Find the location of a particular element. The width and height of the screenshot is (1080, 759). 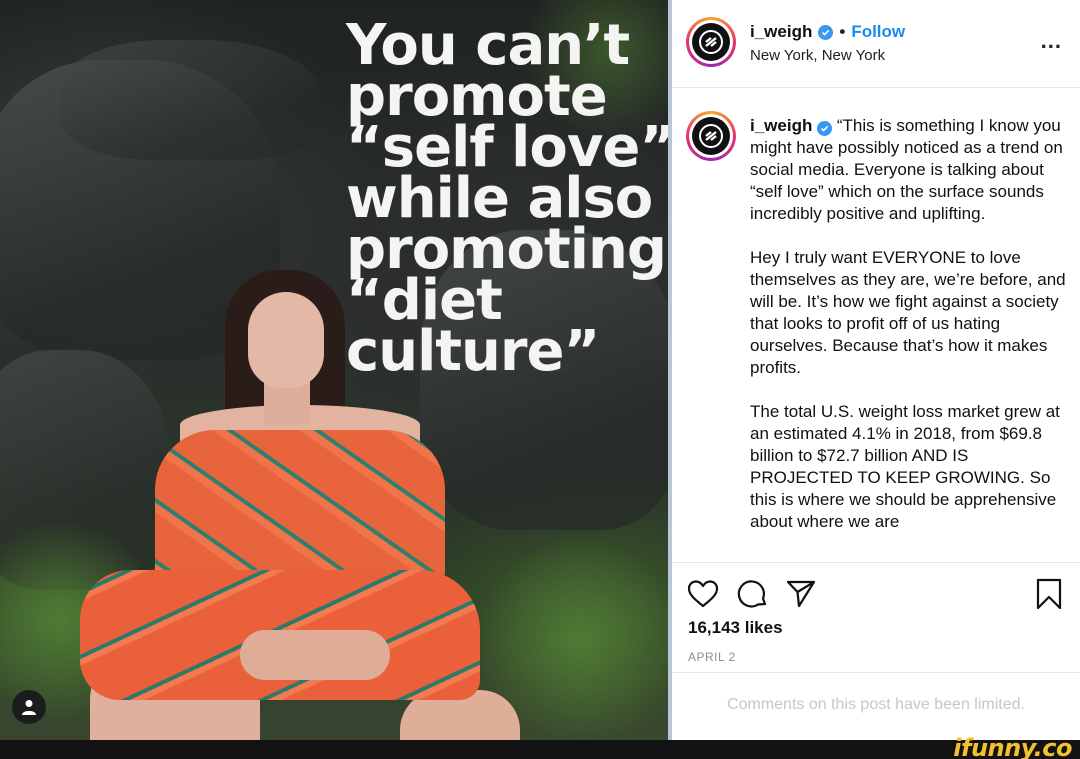

location-link: New York, New York is located at coordinates (817, 55).